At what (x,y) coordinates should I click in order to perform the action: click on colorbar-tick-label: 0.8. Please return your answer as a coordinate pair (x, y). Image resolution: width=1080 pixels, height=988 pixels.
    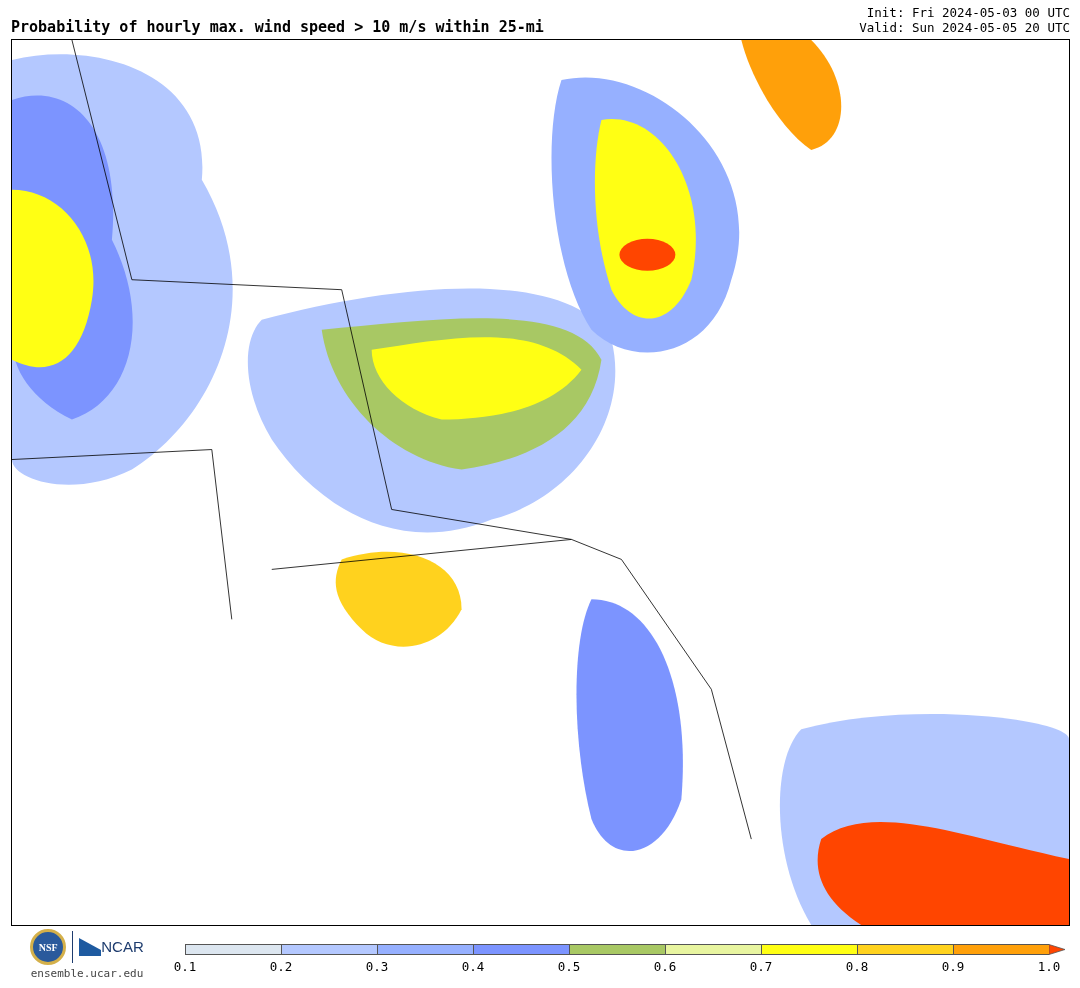
    Looking at the image, I should click on (857, 967).